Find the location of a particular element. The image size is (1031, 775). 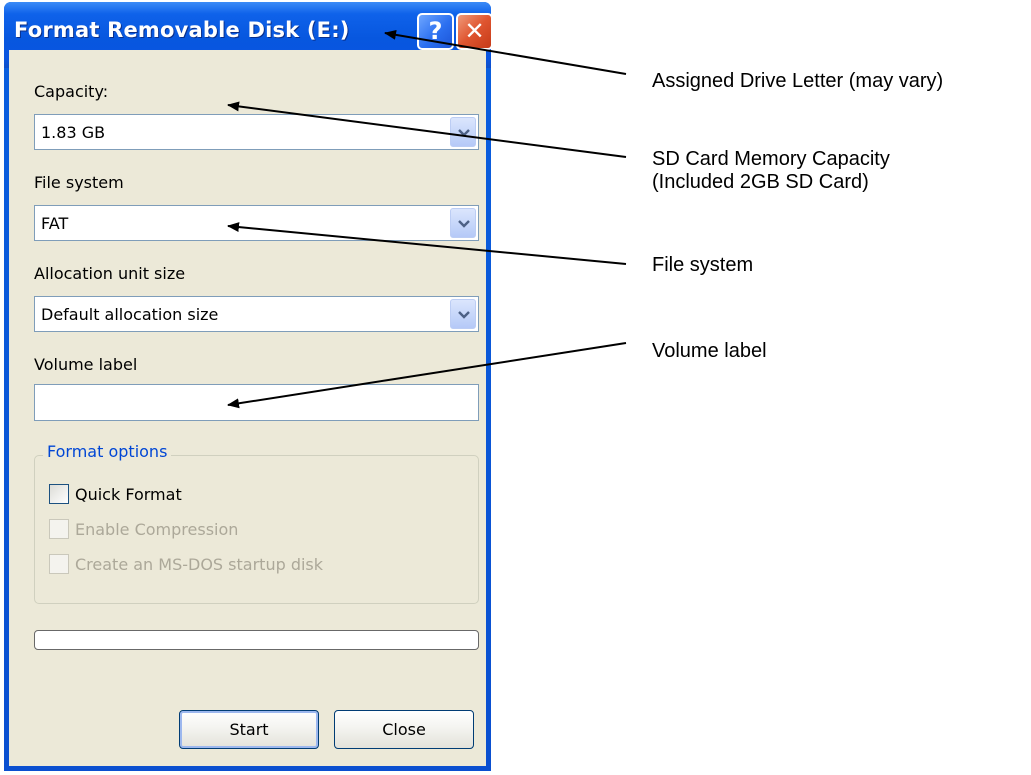

capacity-dropdown-button is located at coordinates (463, 132).